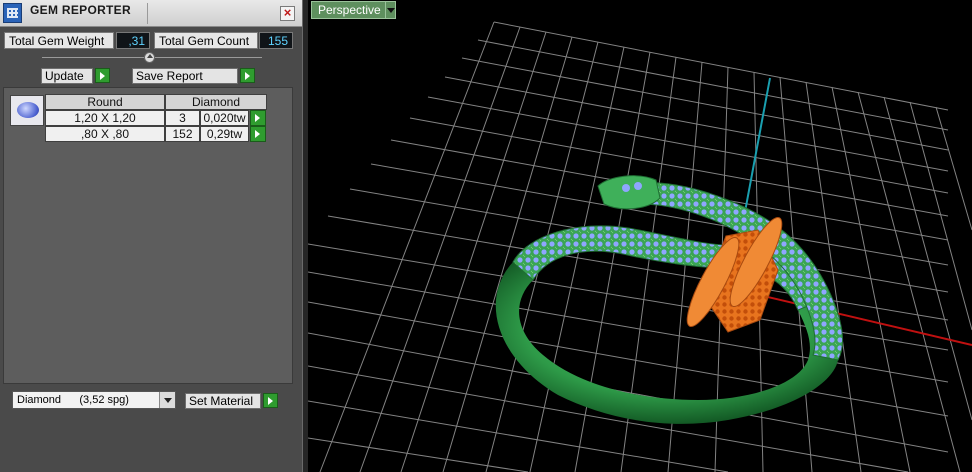 Image resolution: width=972 pixels, height=472 pixels. I want to click on table-row-size: 1,20 X 1,20, so click(105, 118).